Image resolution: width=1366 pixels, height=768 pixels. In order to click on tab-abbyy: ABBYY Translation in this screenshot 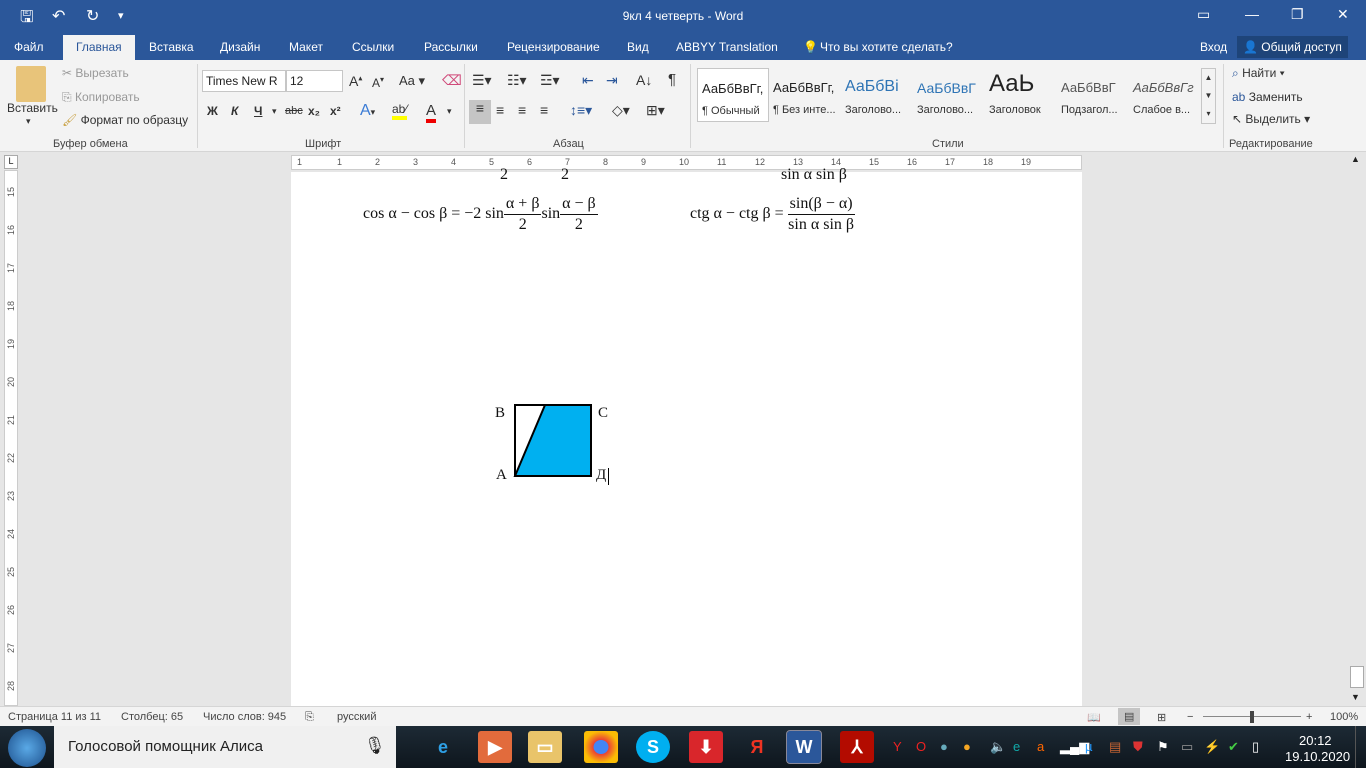, I will do `click(727, 47)`.